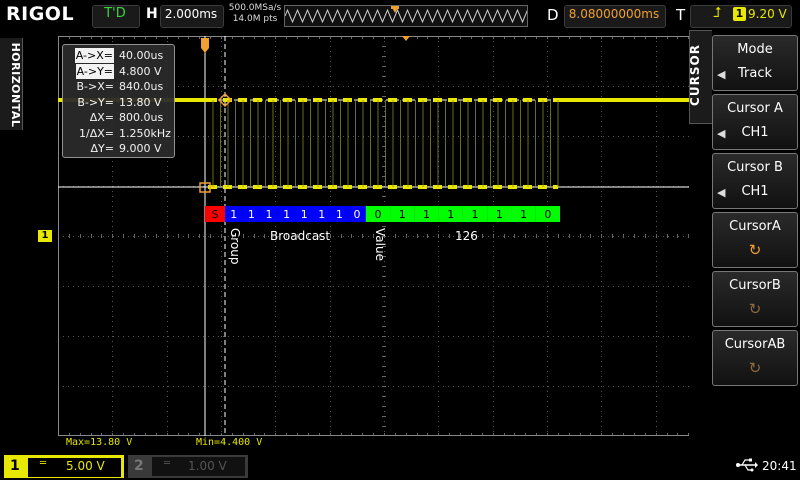  What do you see at coordinates (207, 466) in the screenshot?
I see `ch2-scale: 1.00 V` at bounding box center [207, 466].